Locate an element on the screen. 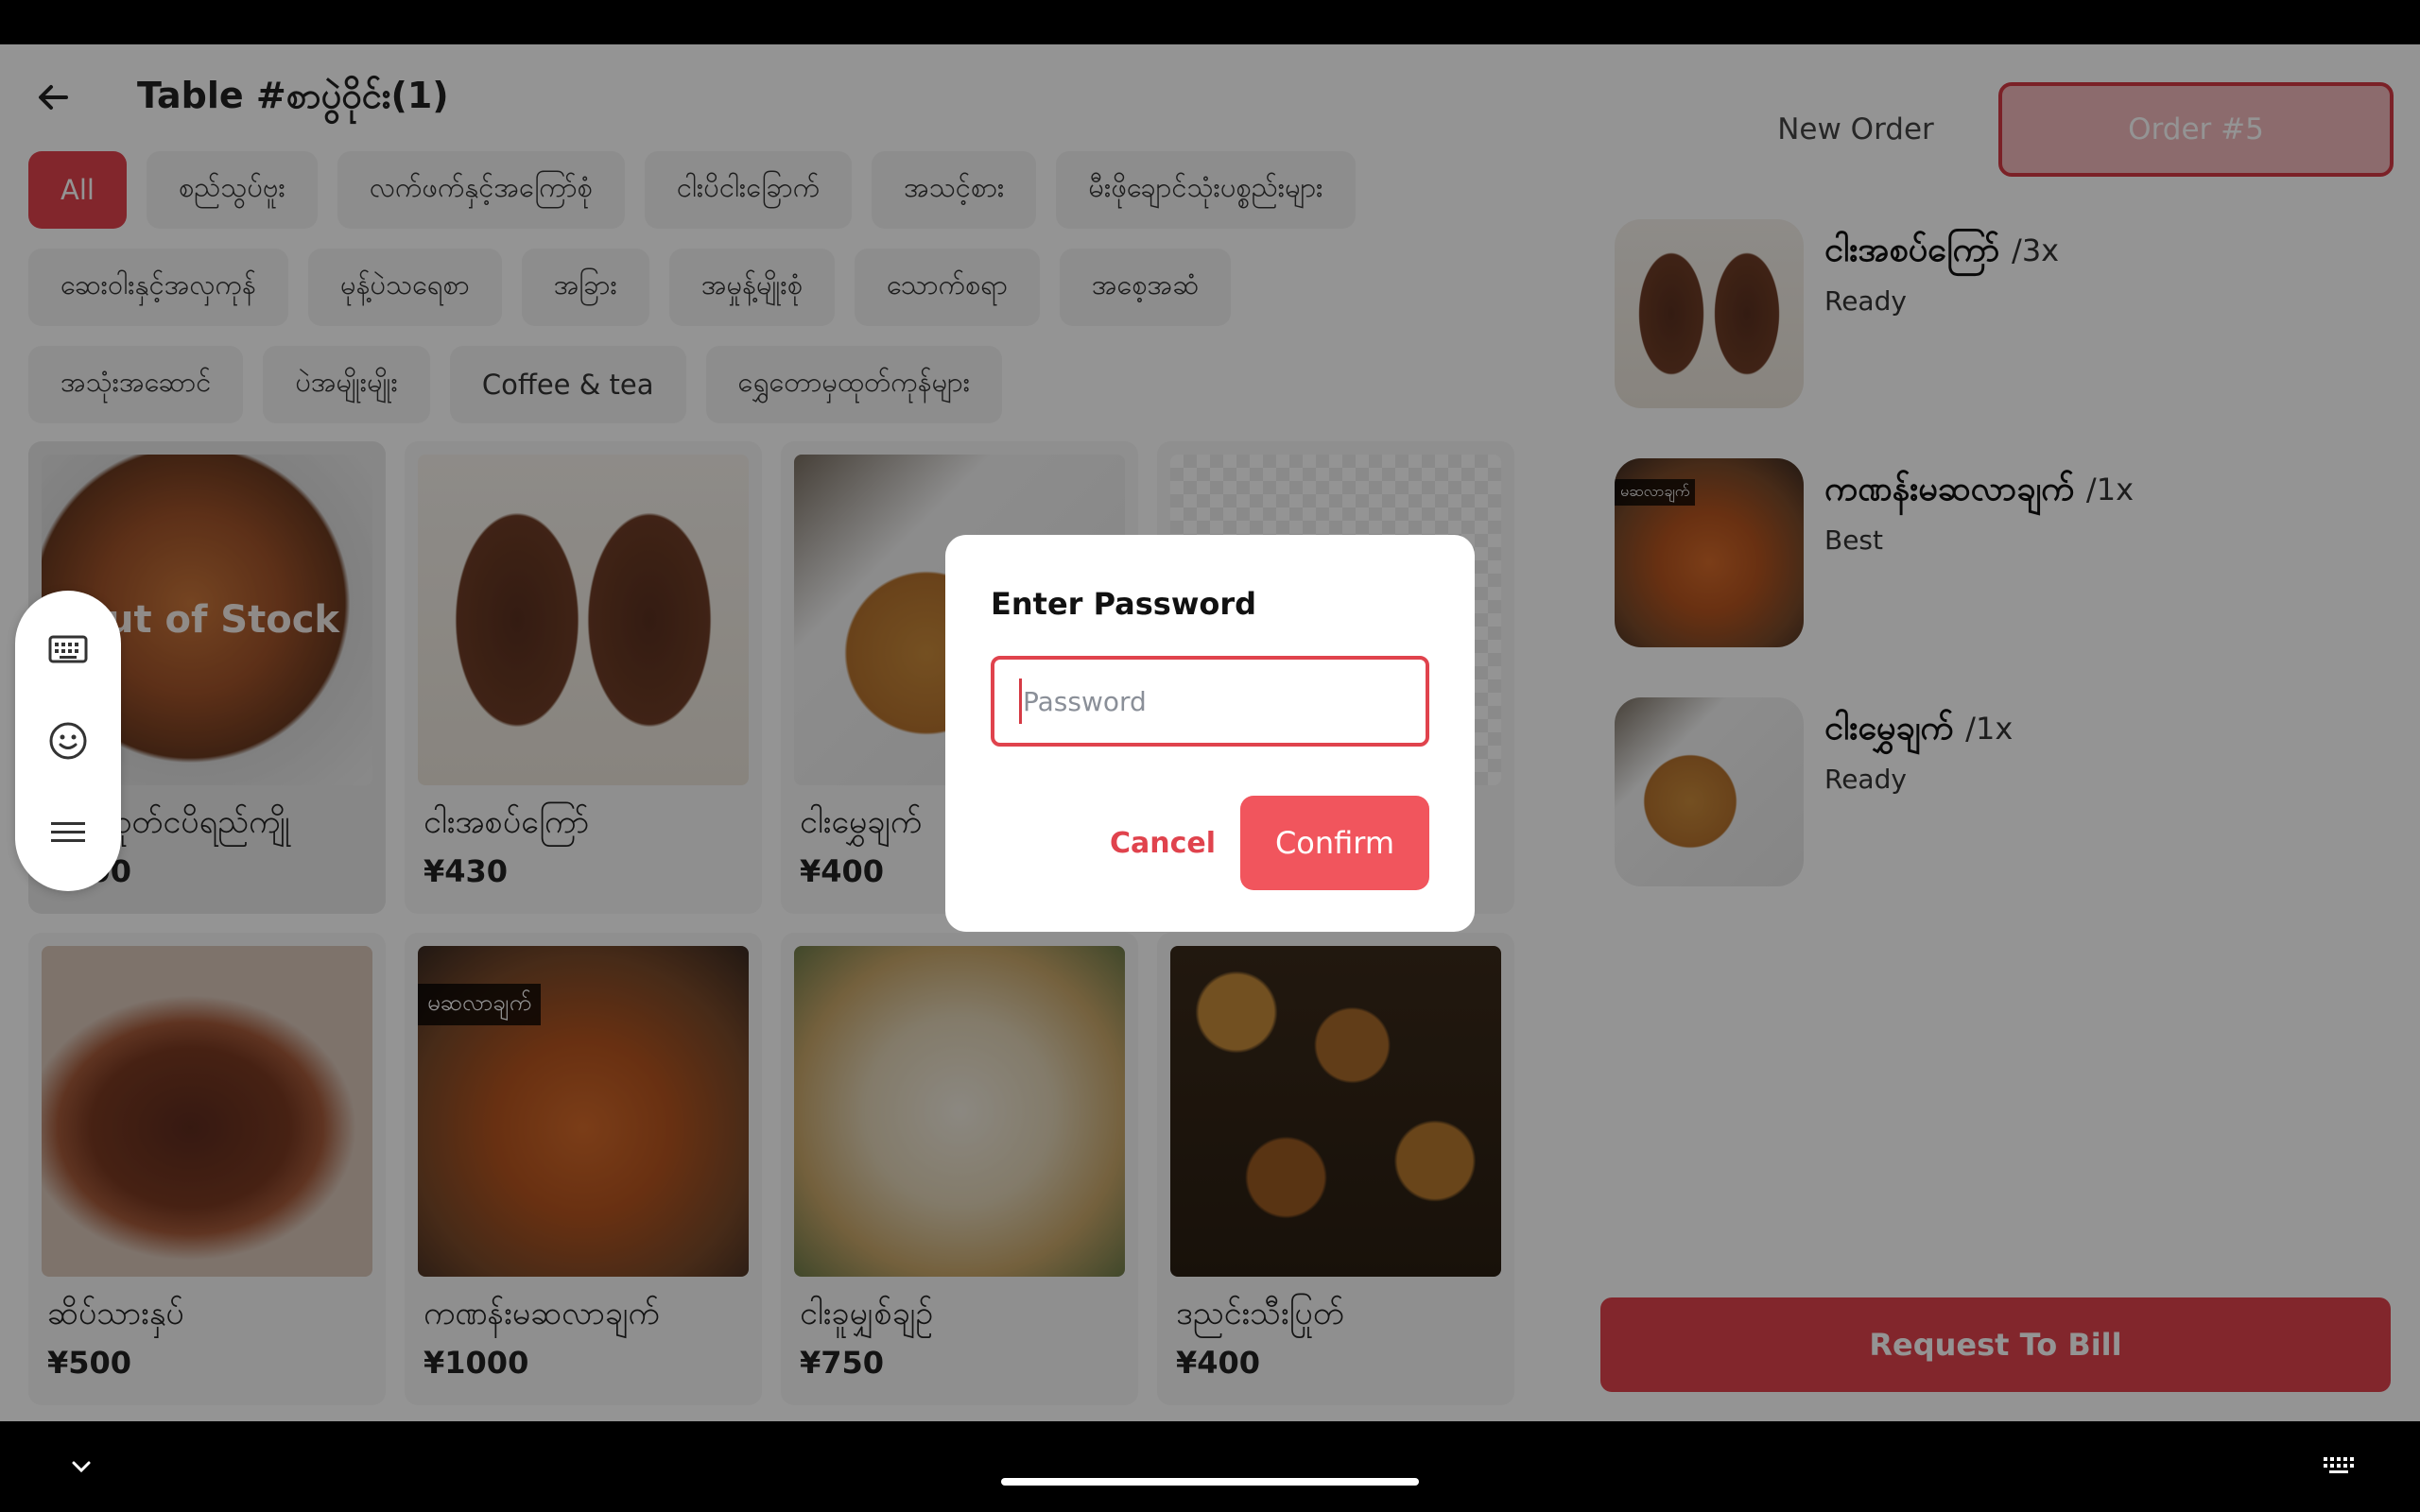 The height and width of the screenshot is (1512, 2420). dialog-title: Enter Password is located at coordinates (1124, 604).